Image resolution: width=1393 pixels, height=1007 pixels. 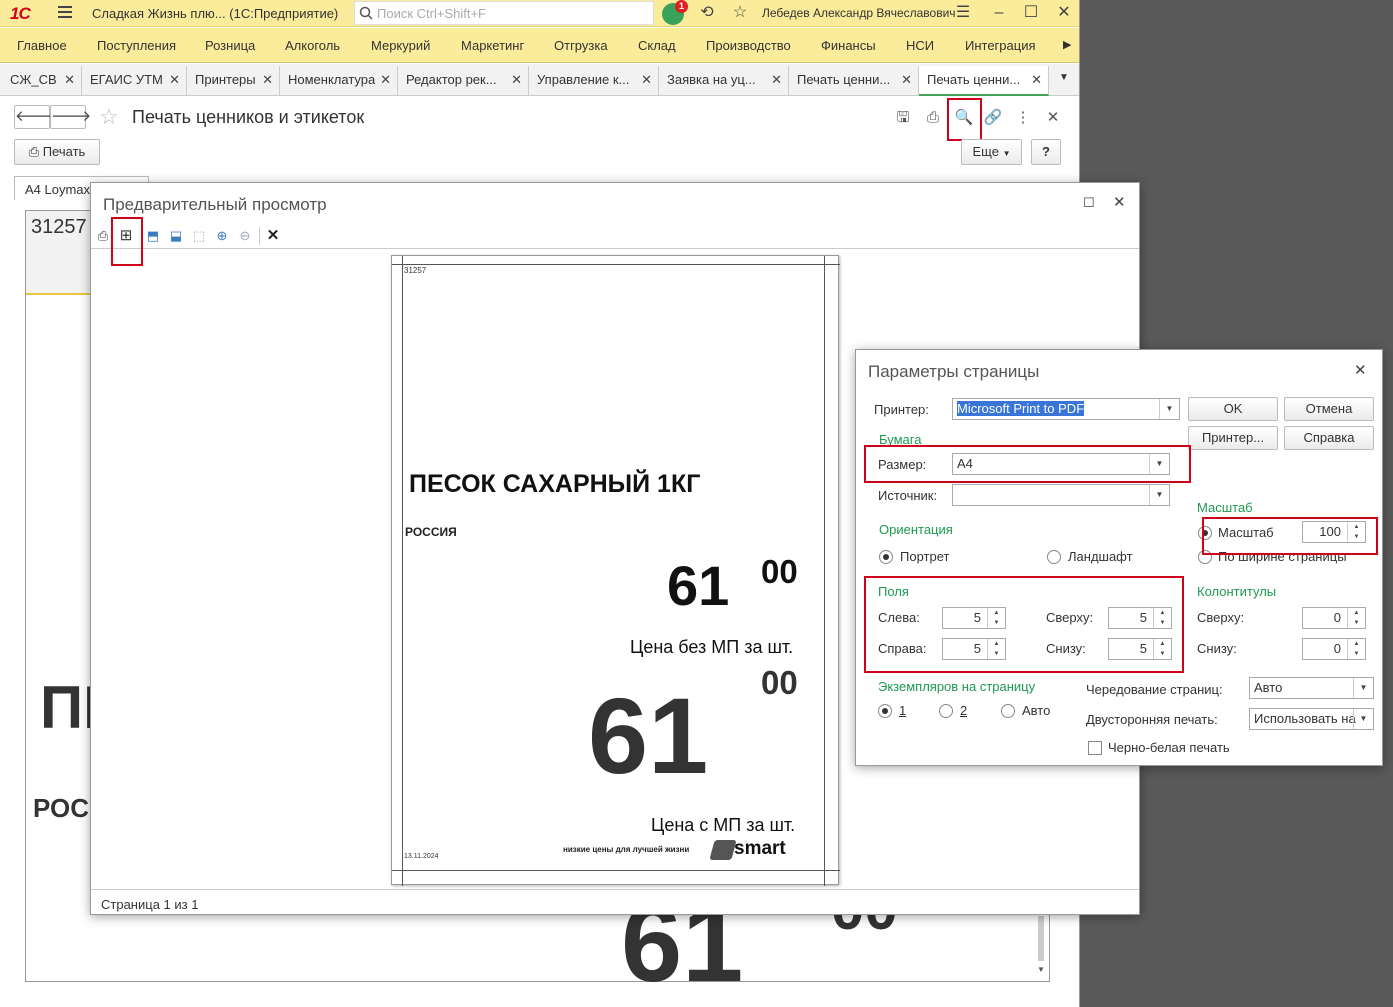 I want to click on portrait-radio, so click(x=886, y=557).